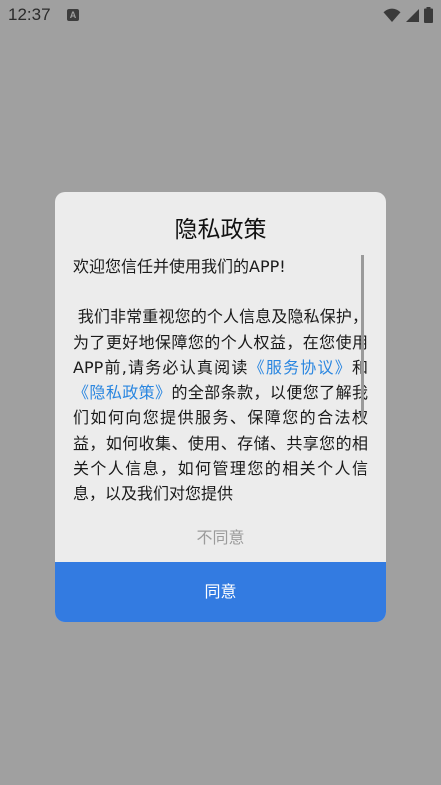 This screenshot has height=785, width=441. Describe the element at coordinates (412, 15) in the screenshot. I see `cellular-signal-icon` at that location.